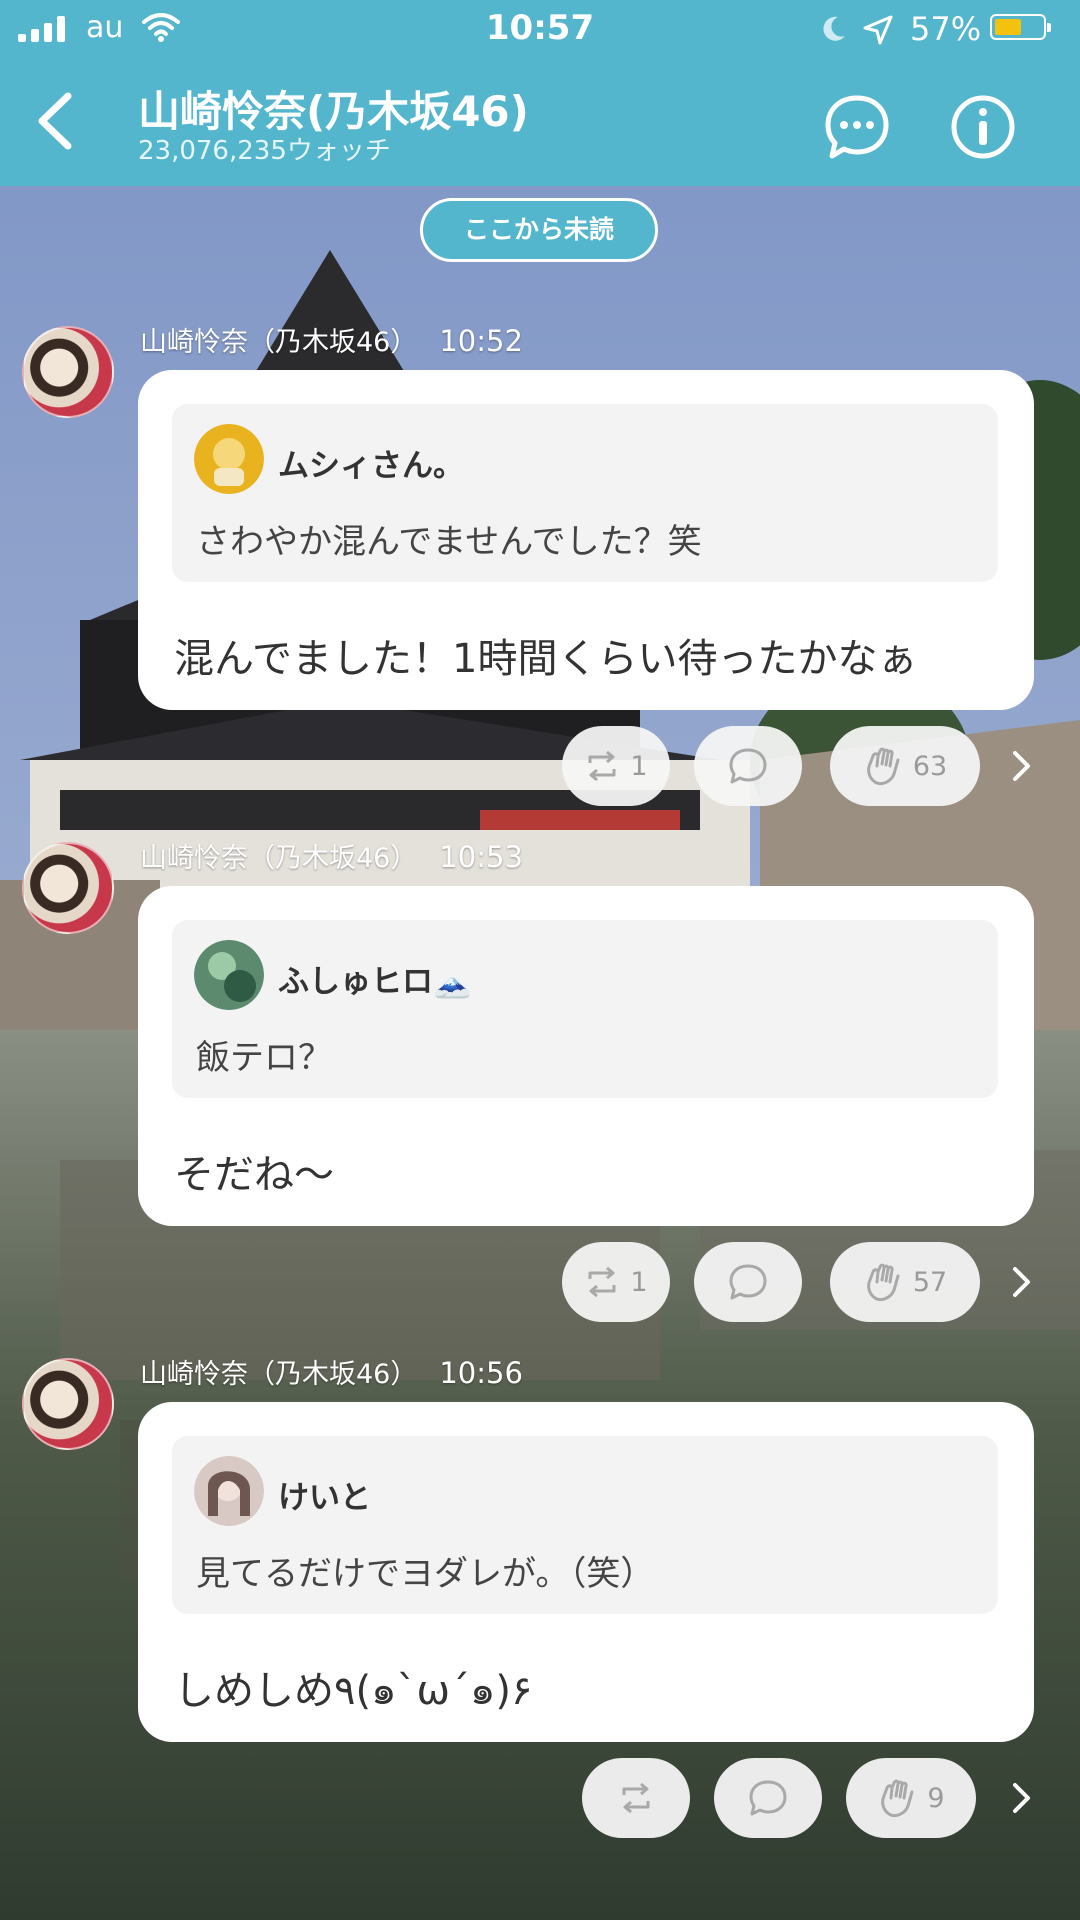  Describe the element at coordinates (371, 466) in the screenshot. I see `quoted-user-name: ムシィさん。` at that location.